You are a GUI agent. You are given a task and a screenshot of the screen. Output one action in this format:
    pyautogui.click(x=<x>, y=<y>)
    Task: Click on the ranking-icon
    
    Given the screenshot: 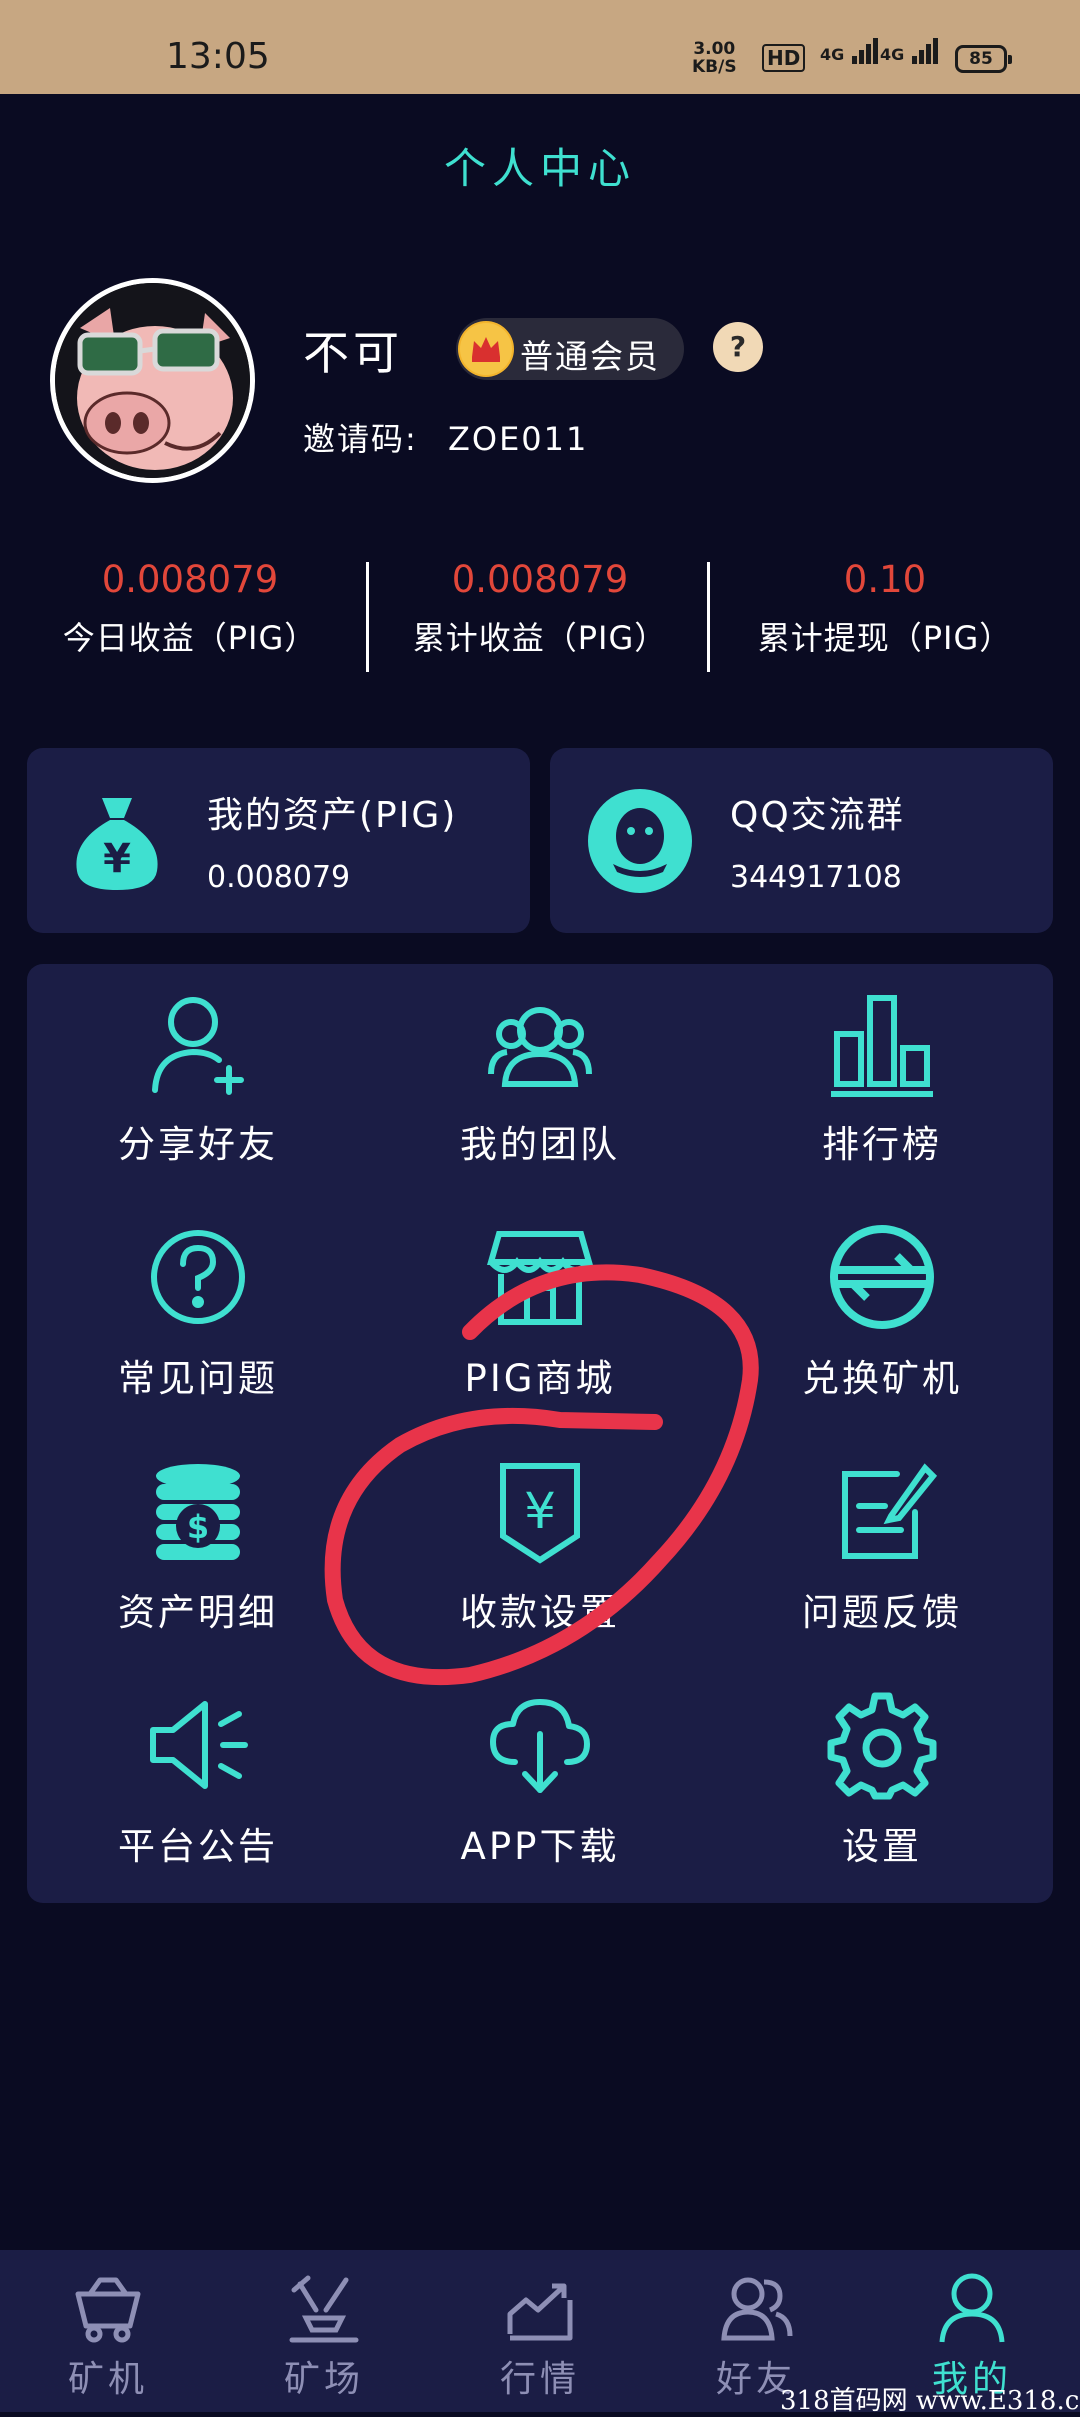 What is the action you would take?
    pyautogui.click(x=882, y=1046)
    